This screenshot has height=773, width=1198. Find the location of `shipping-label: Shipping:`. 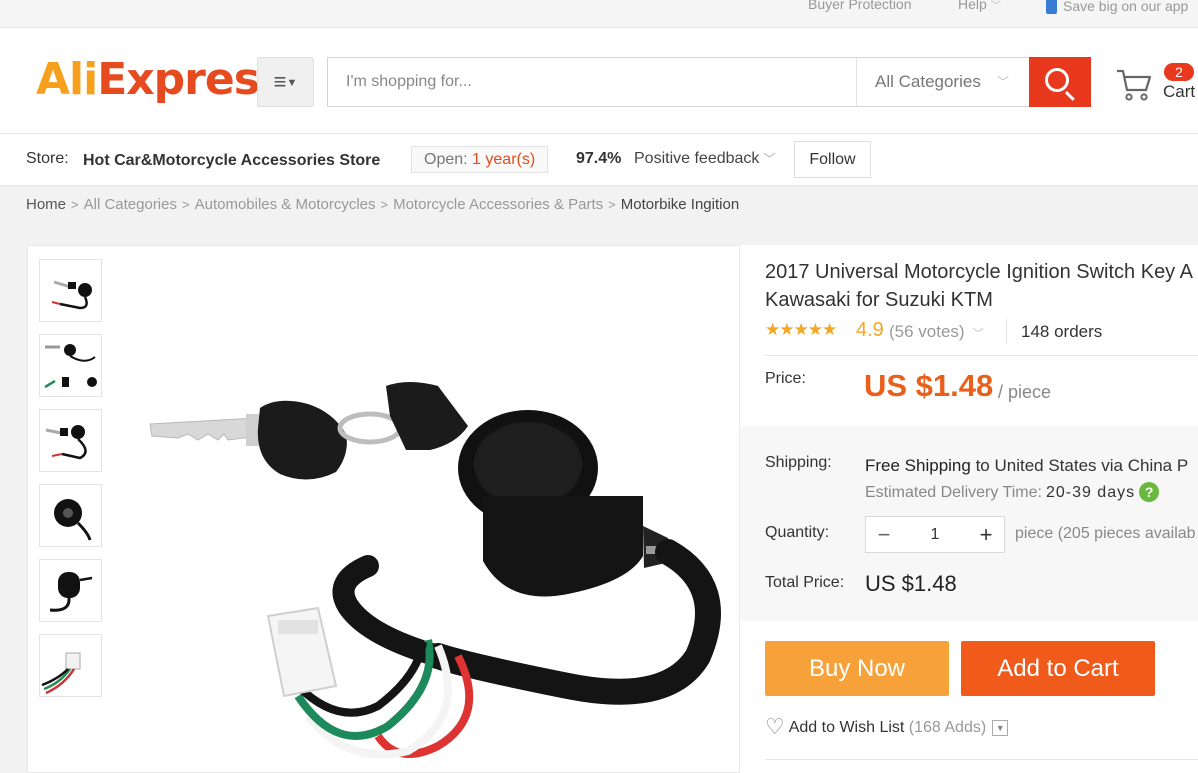

shipping-label: Shipping: is located at coordinates (798, 462).